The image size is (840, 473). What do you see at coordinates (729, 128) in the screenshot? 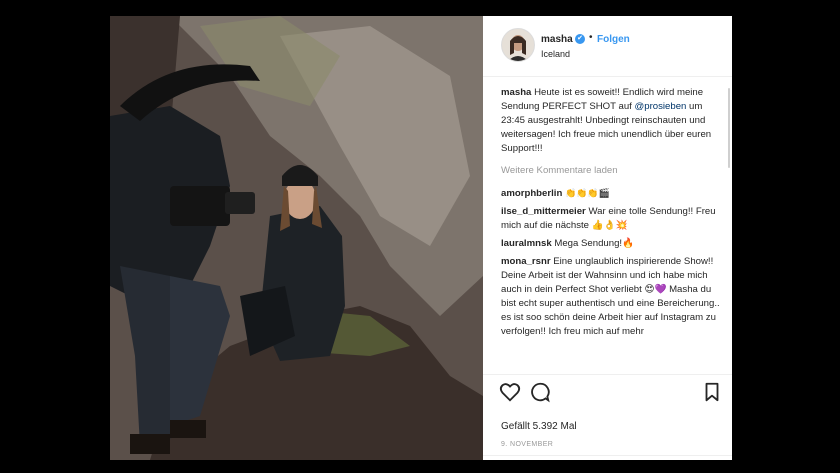
I see `comments-scrollbar` at bounding box center [729, 128].